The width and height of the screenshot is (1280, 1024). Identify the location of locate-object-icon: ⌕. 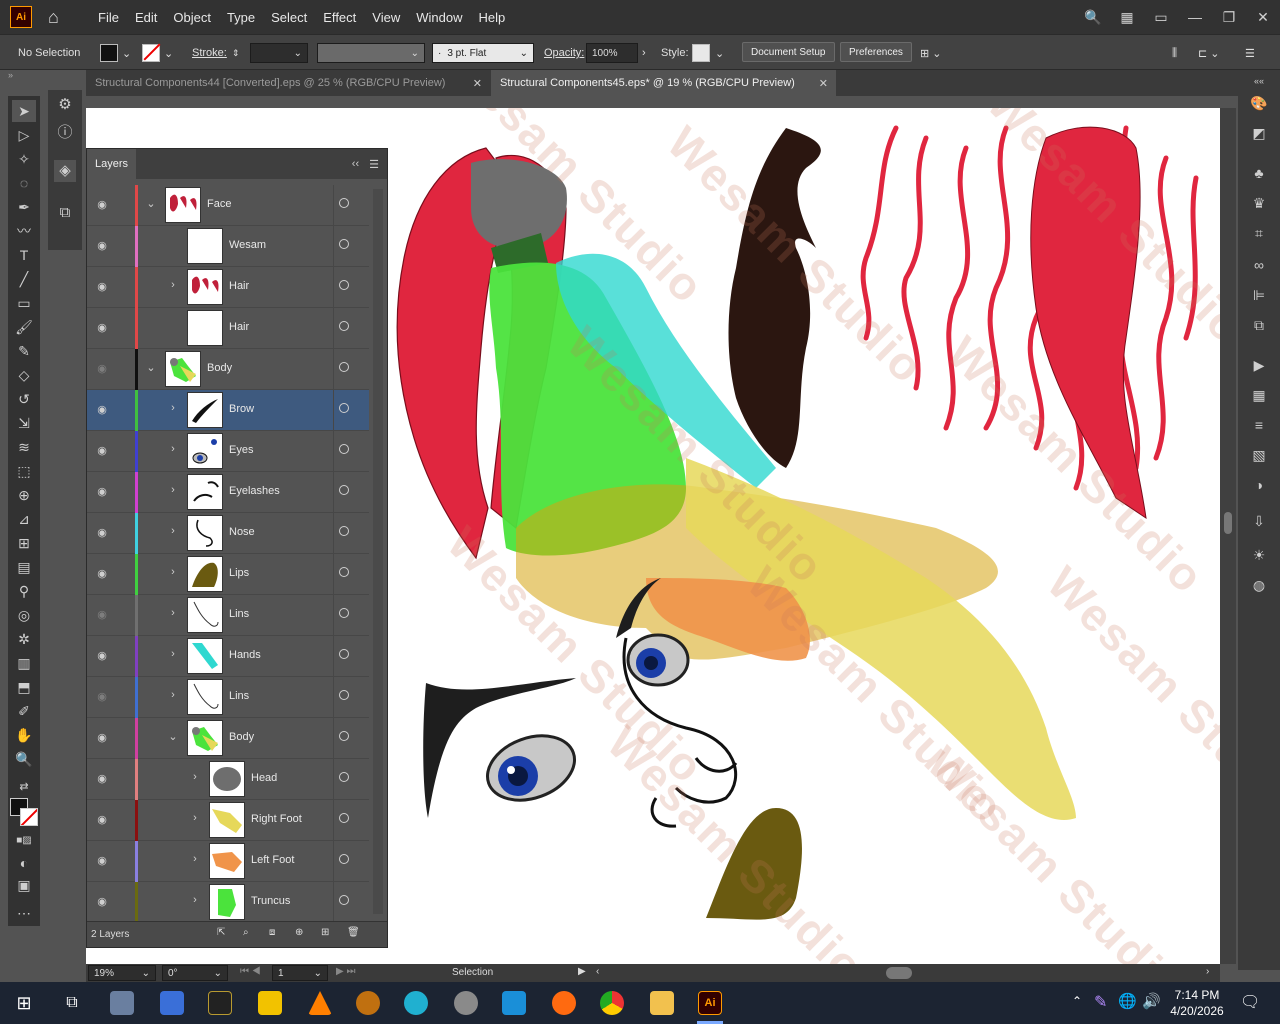
(246, 932).